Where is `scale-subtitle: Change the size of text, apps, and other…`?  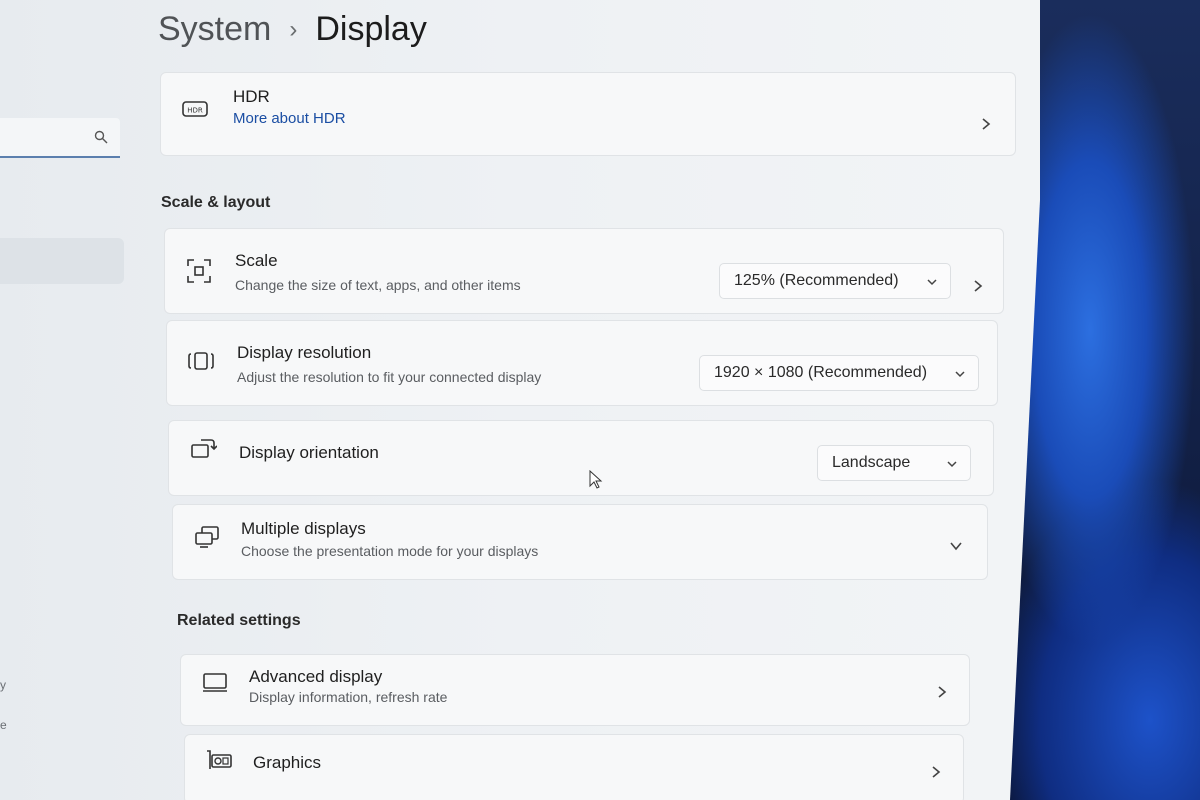
scale-subtitle: Change the size of text, apps, and other… is located at coordinates (378, 285).